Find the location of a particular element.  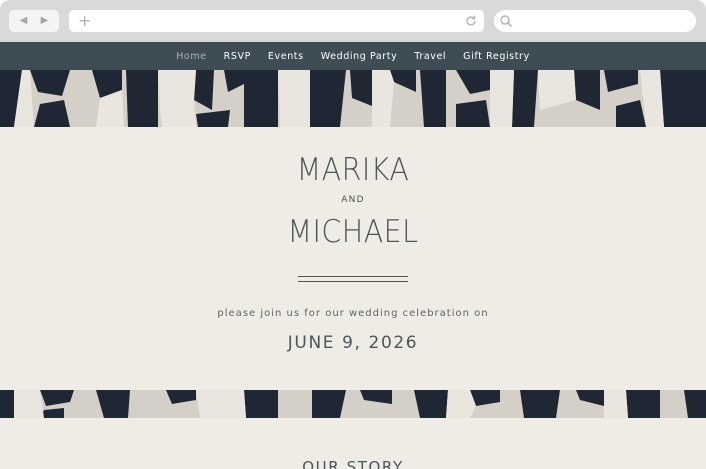

forward-arrow-icon: ▶ is located at coordinates (45, 21).